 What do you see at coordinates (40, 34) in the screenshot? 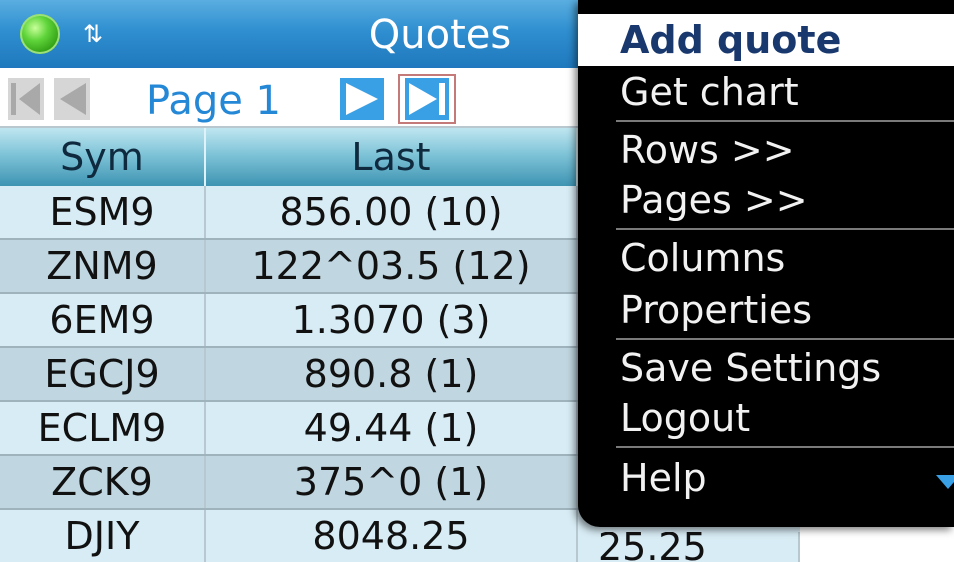
I see `status-led-icon` at bounding box center [40, 34].